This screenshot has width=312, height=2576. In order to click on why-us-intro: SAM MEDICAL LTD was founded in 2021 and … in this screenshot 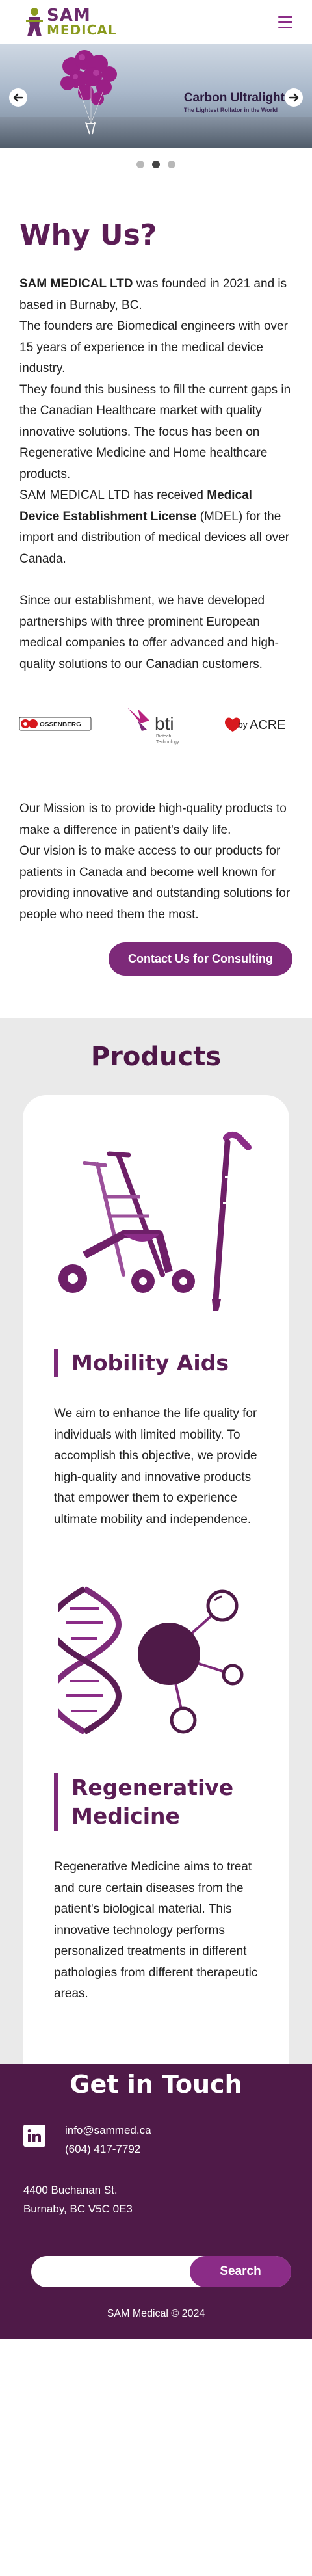, I will do `click(153, 294)`.